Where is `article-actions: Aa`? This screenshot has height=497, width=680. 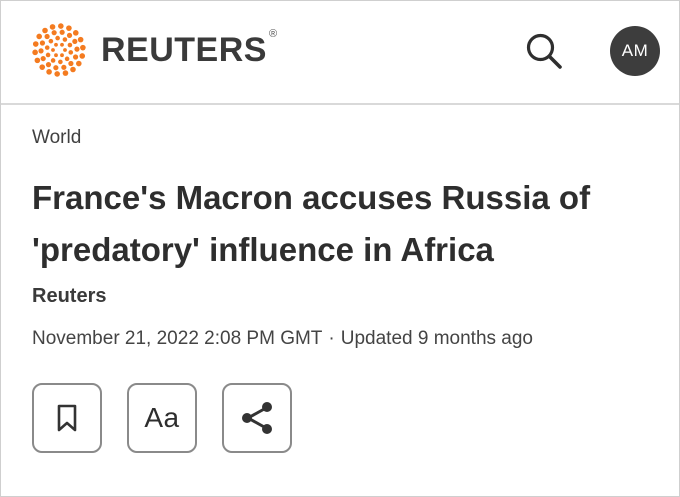 article-actions: Aa is located at coordinates (174, 418).